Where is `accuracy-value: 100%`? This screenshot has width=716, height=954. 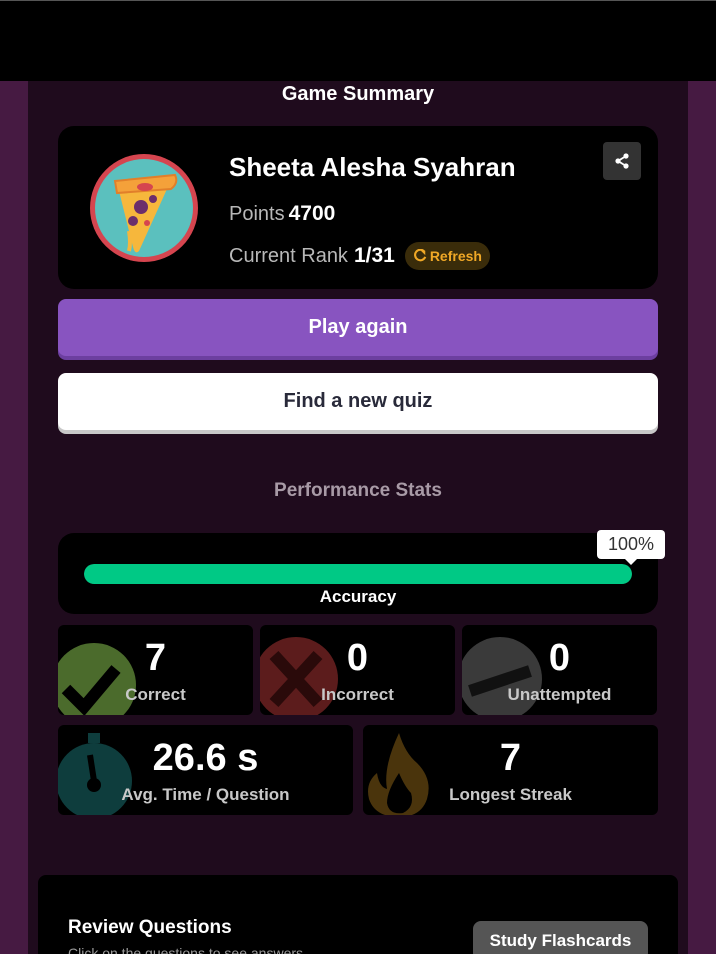 accuracy-value: 100% is located at coordinates (631, 547).